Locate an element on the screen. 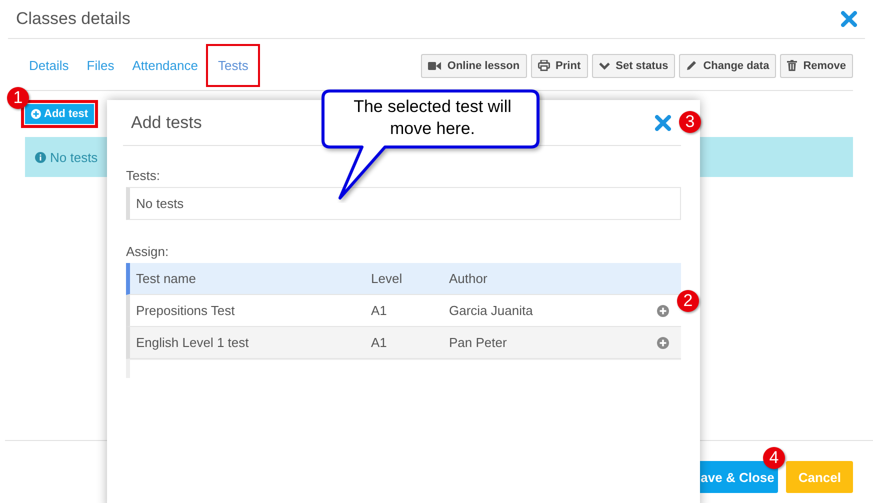  alert-text: No tests is located at coordinates (74, 157).